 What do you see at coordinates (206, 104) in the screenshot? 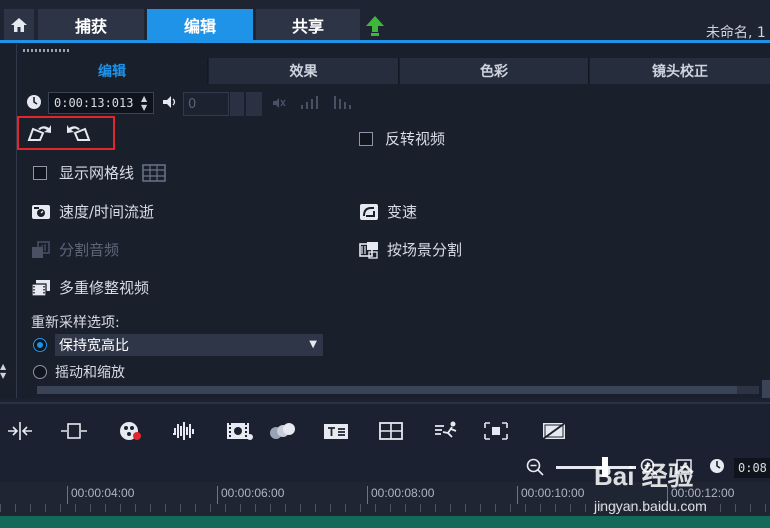
I see `volume-input: 0` at bounding box center [206, 104].